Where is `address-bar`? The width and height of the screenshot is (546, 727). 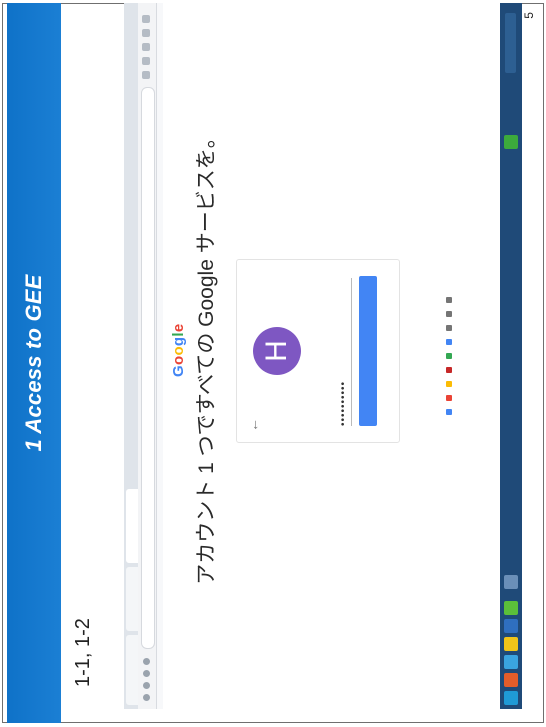 address-bar is located at coordinates (148, 368).